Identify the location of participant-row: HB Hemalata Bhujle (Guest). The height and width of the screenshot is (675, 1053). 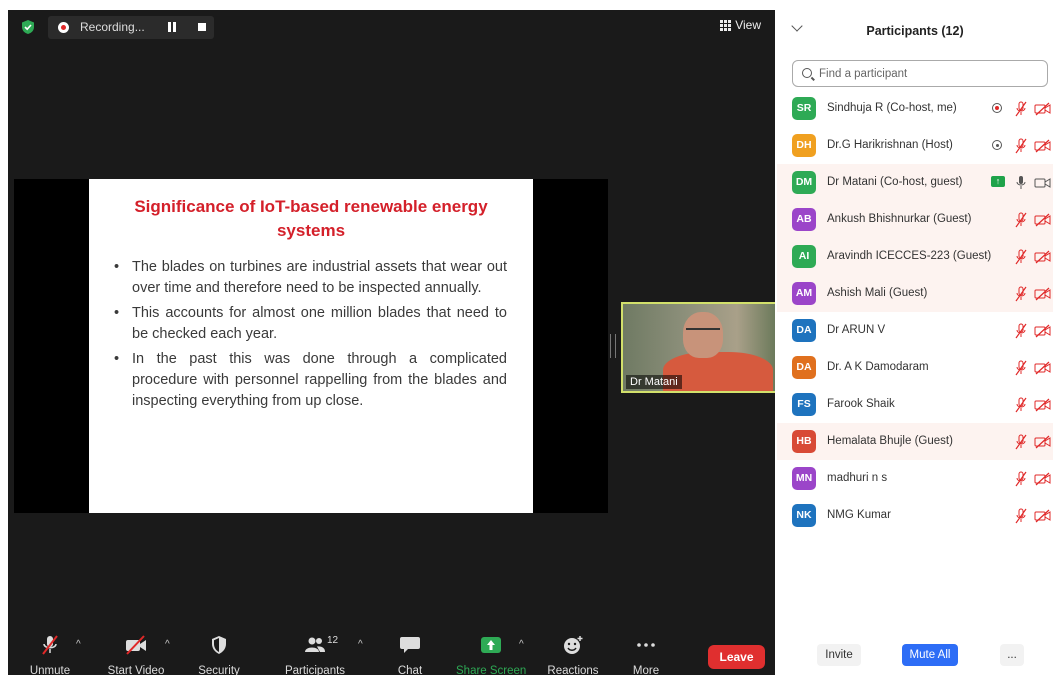
(915, 441).